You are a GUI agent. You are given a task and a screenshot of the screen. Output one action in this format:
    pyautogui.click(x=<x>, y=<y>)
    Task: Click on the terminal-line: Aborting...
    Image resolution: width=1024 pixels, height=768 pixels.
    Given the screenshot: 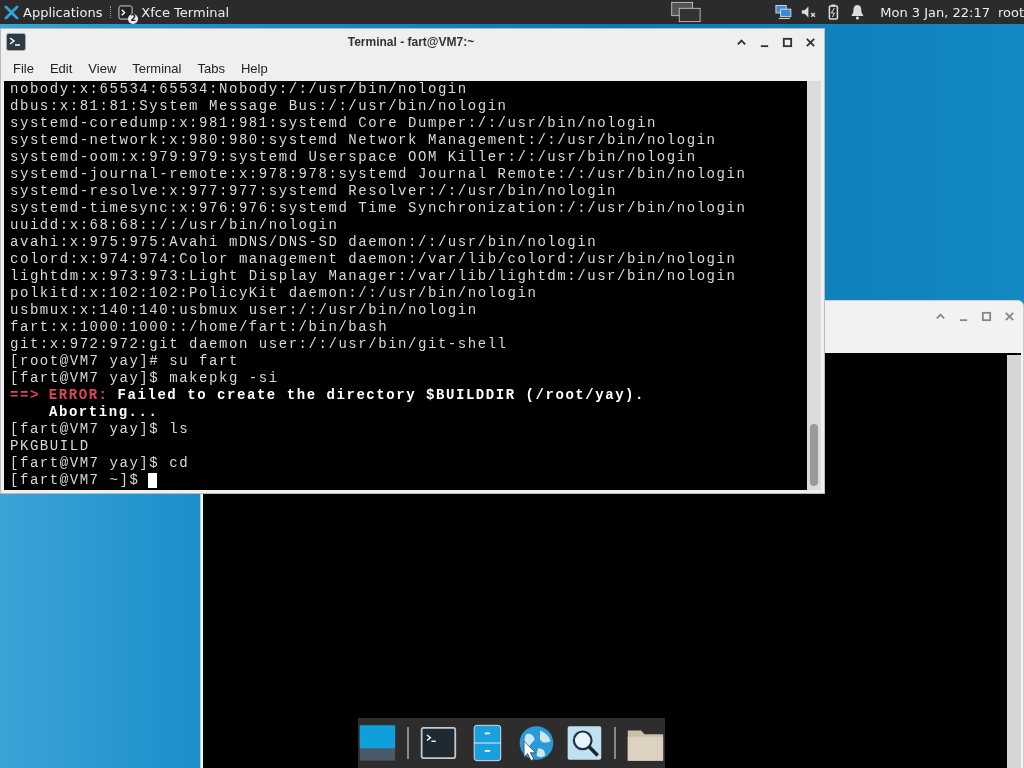 What is the action you would take?
    pyautogui.click(x=104, y=412)
    